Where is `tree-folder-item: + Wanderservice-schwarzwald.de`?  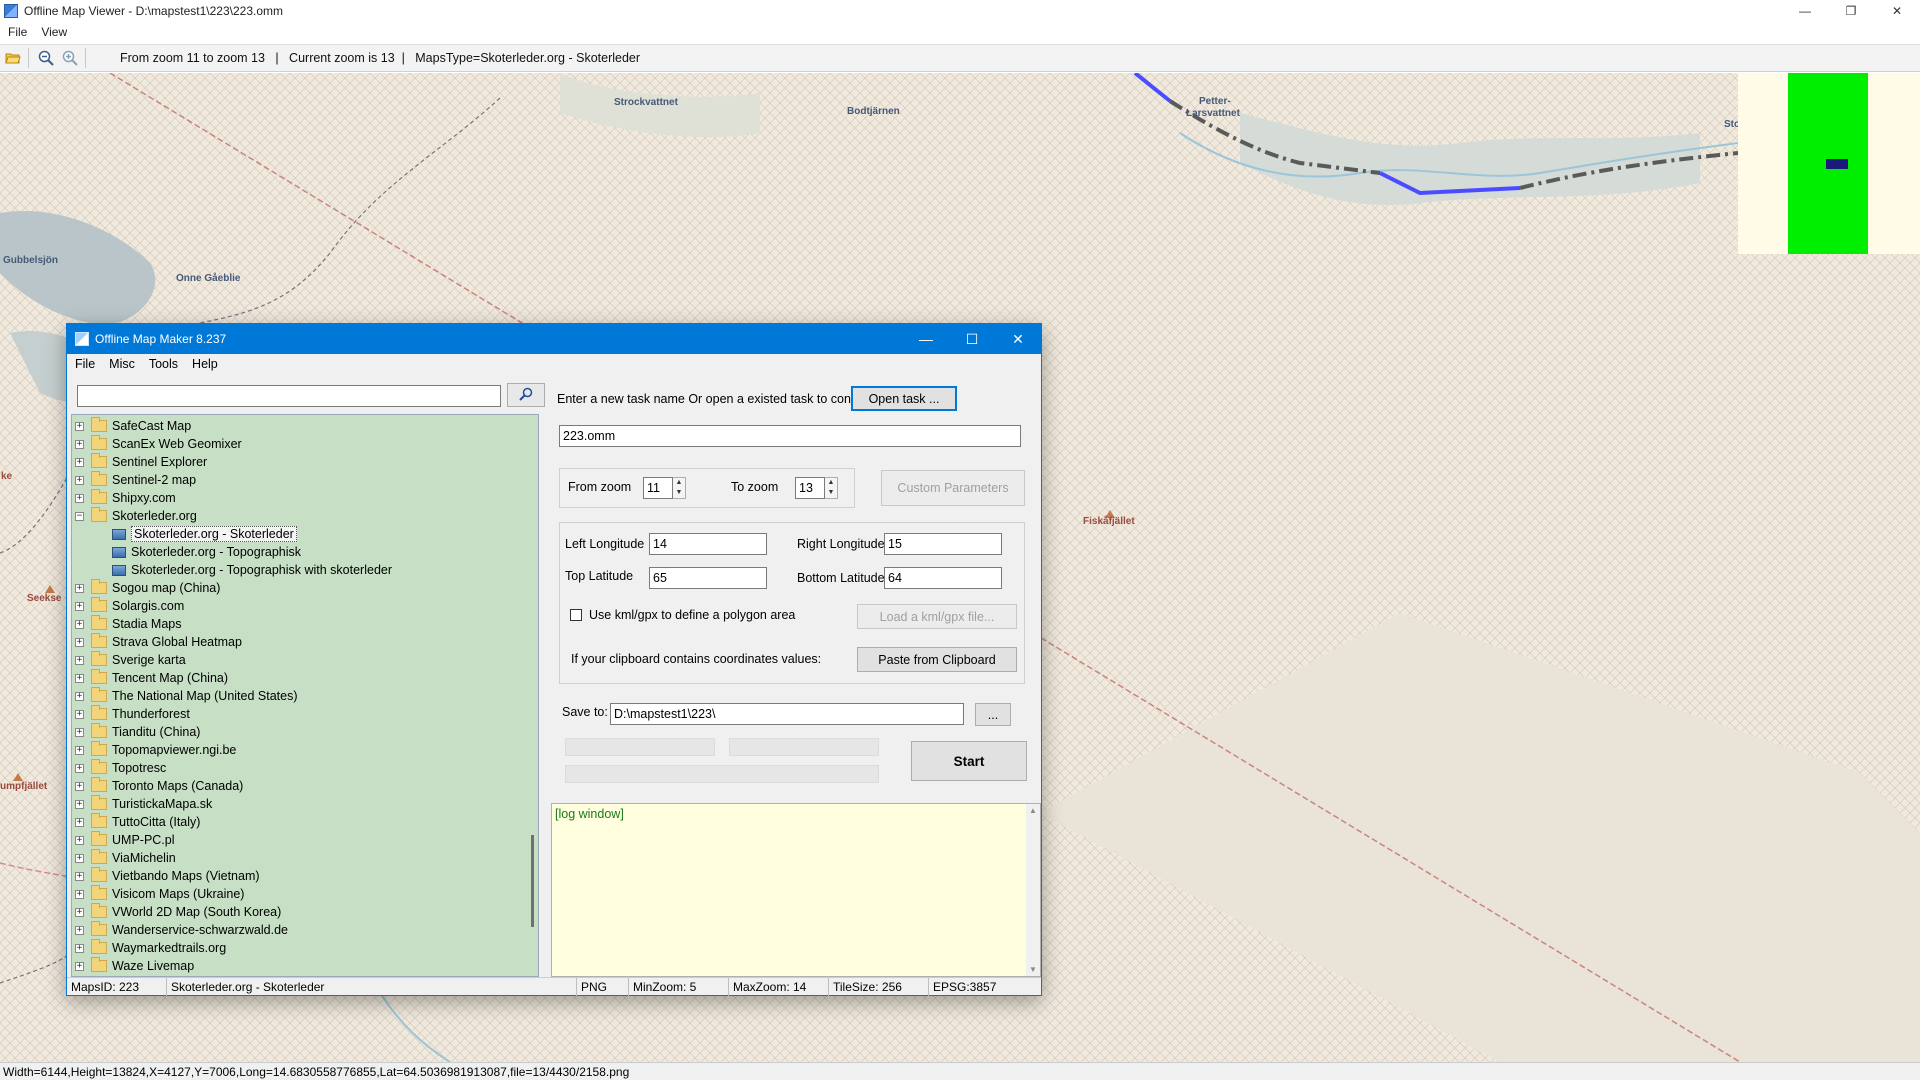
tree-folder-item: + Wanderservice-schwarzwald.de is located at coordinates (305, 930).